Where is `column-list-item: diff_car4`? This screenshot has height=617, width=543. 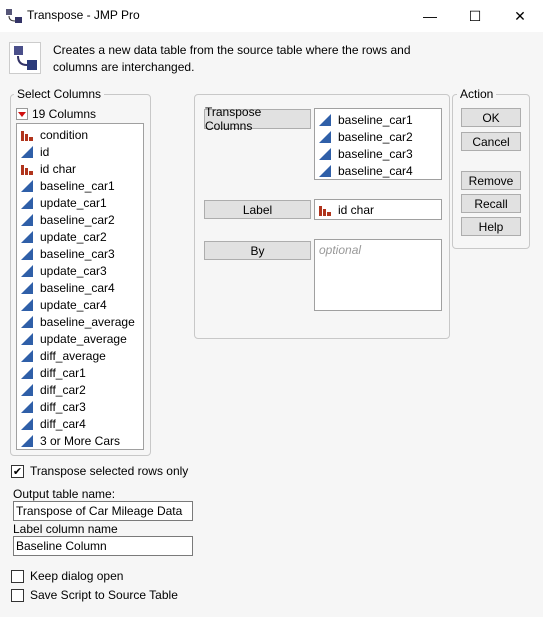
column-list-item: diff_car4 is located at coordinates (80, 423).